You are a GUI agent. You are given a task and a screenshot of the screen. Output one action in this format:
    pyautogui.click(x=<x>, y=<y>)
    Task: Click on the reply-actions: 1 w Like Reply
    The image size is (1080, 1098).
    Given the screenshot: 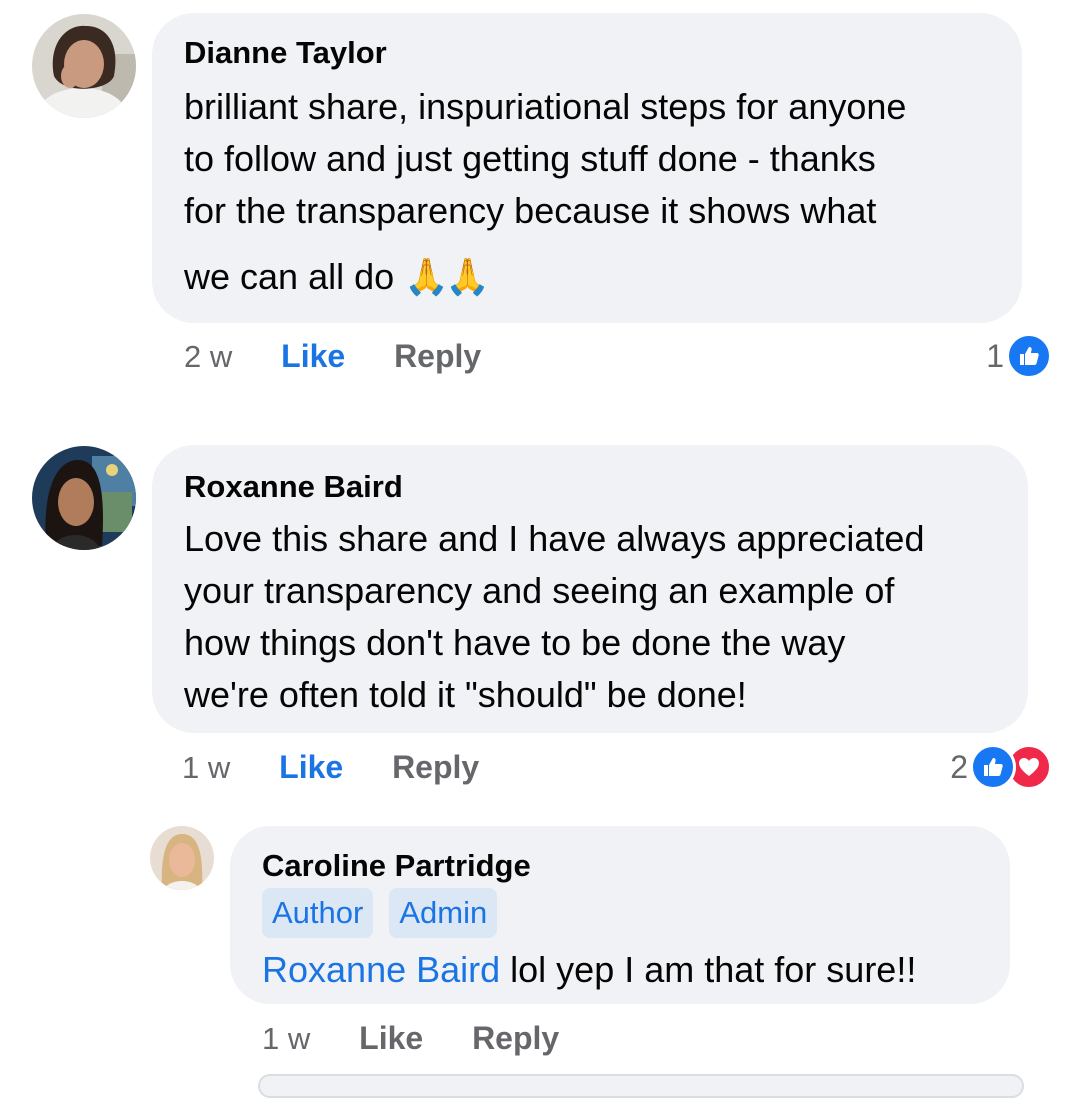 What is the action you would take?
    pyautogui.click(x=410, y=1038)
    